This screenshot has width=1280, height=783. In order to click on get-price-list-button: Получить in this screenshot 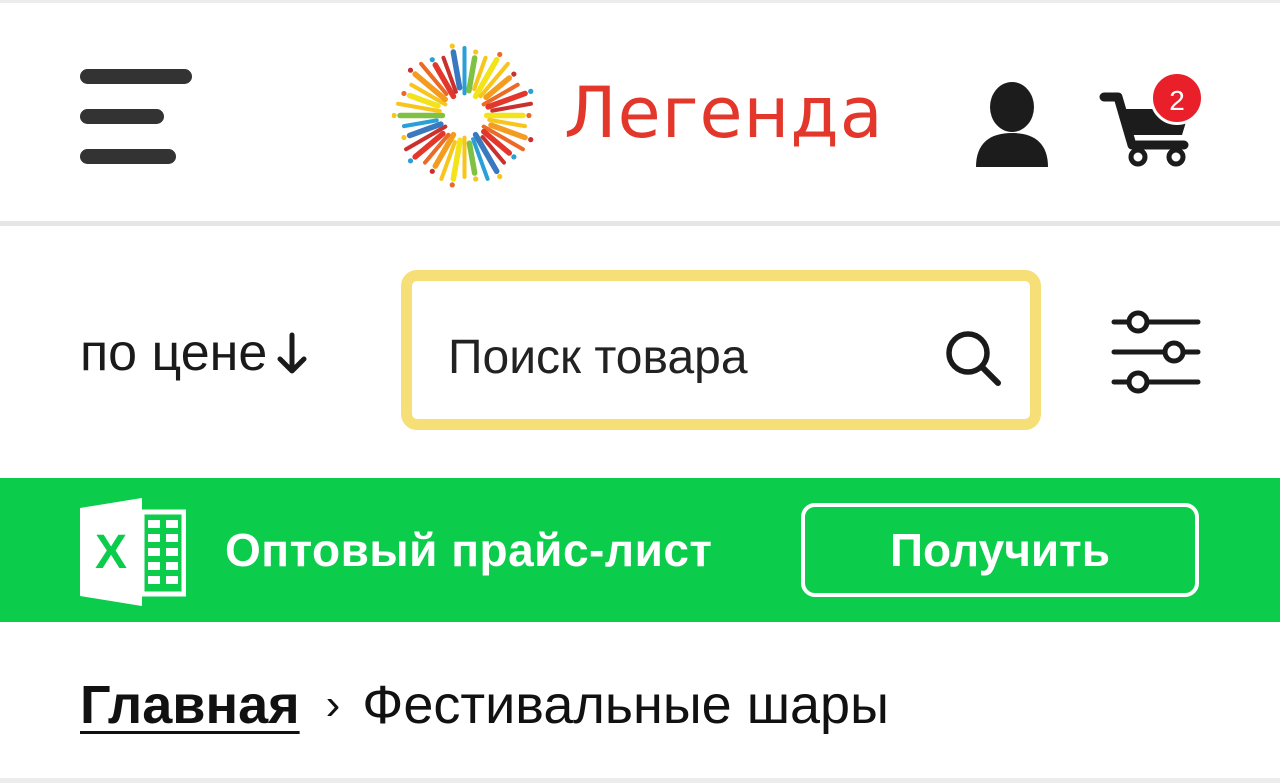, I will do `click(1000, 550)`.